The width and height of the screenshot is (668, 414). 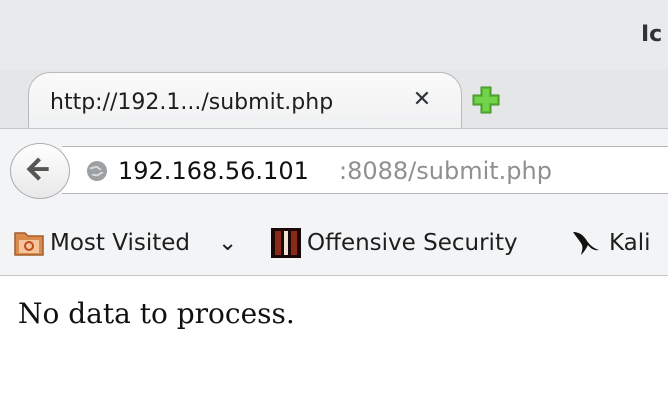 What do you see at coordinates (213, 171) in the screenshot?
I see `url-host: 192.168.56.101` at bounding box center [213, 171].